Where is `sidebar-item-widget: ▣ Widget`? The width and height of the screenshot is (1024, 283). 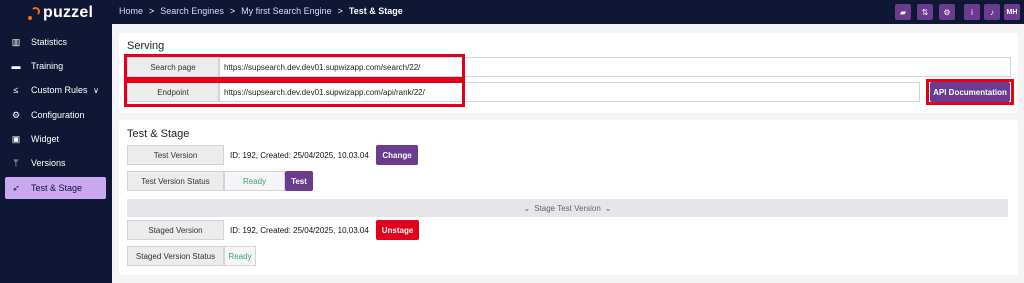 sidebar-item-widget: ▣ Widget is located at coordinates (55, 139).